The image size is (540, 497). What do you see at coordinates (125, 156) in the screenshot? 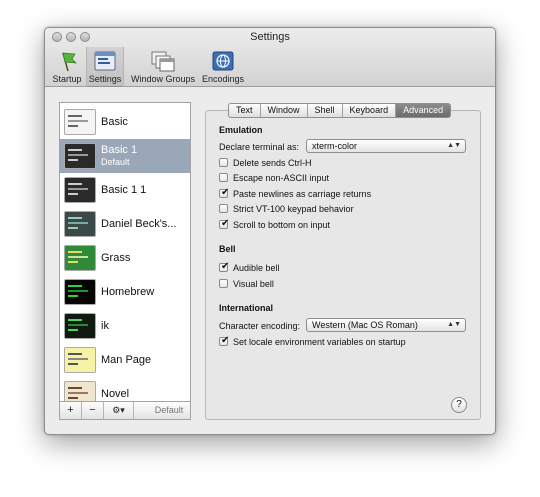
I see `profile-item-basic-1: Basic 1 Default` at bounding box center [125, 156].